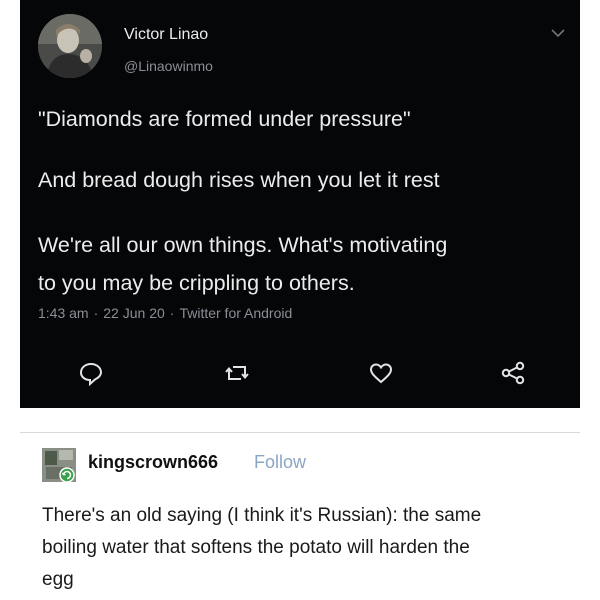 The width and height of the screenshot is (600, 600). What do you see at coordinates (235, 313) in the screenshot?
I see `tweet-source: Twitter for Android` at bounding box center [235, 313].